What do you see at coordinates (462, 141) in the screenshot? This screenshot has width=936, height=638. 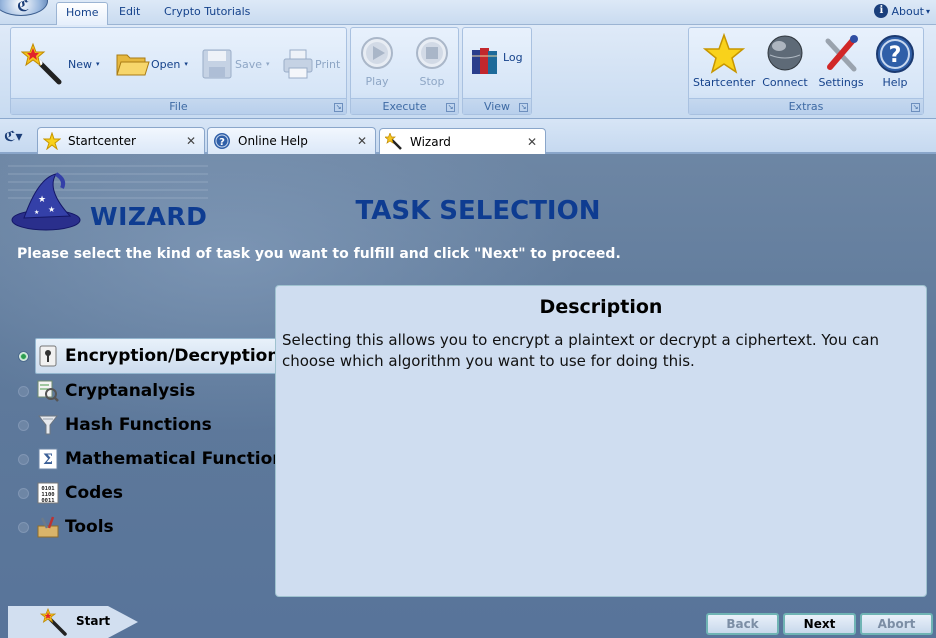 I see `doc-tab-wizard: Wizard ✕` at bounding box center [462, 141].